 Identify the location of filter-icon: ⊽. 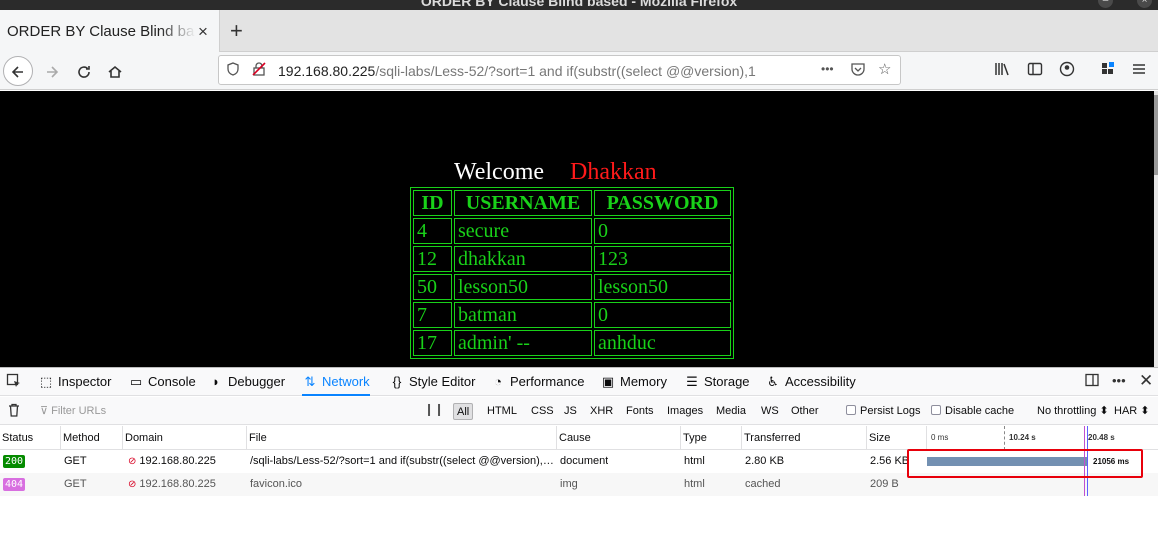
(46, 411).